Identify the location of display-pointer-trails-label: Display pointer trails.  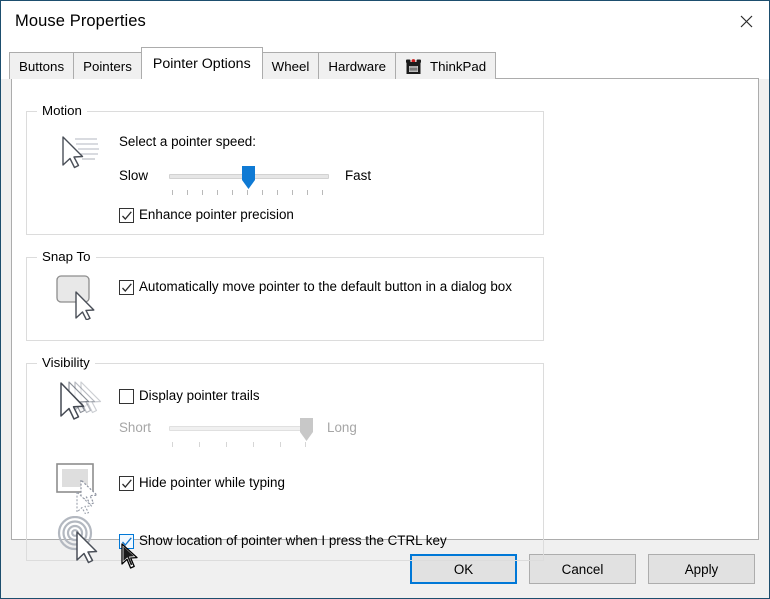
(199, 395).